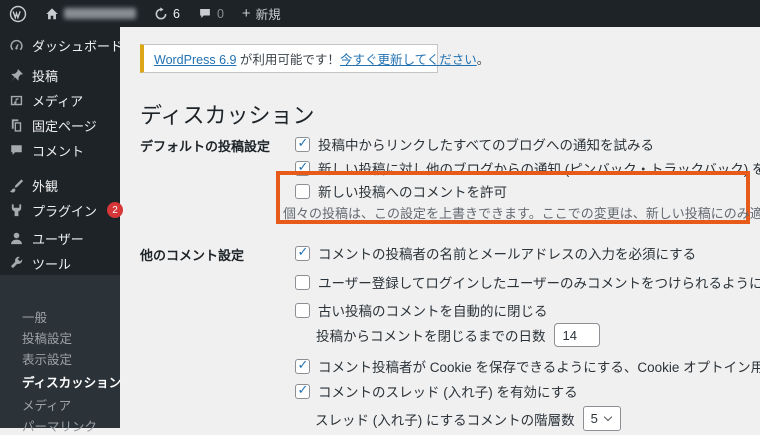  What do you see at coordinates (483, 60) in the screenshot?
I see `notice-text-end: 。` at bounding box center [483, 60].